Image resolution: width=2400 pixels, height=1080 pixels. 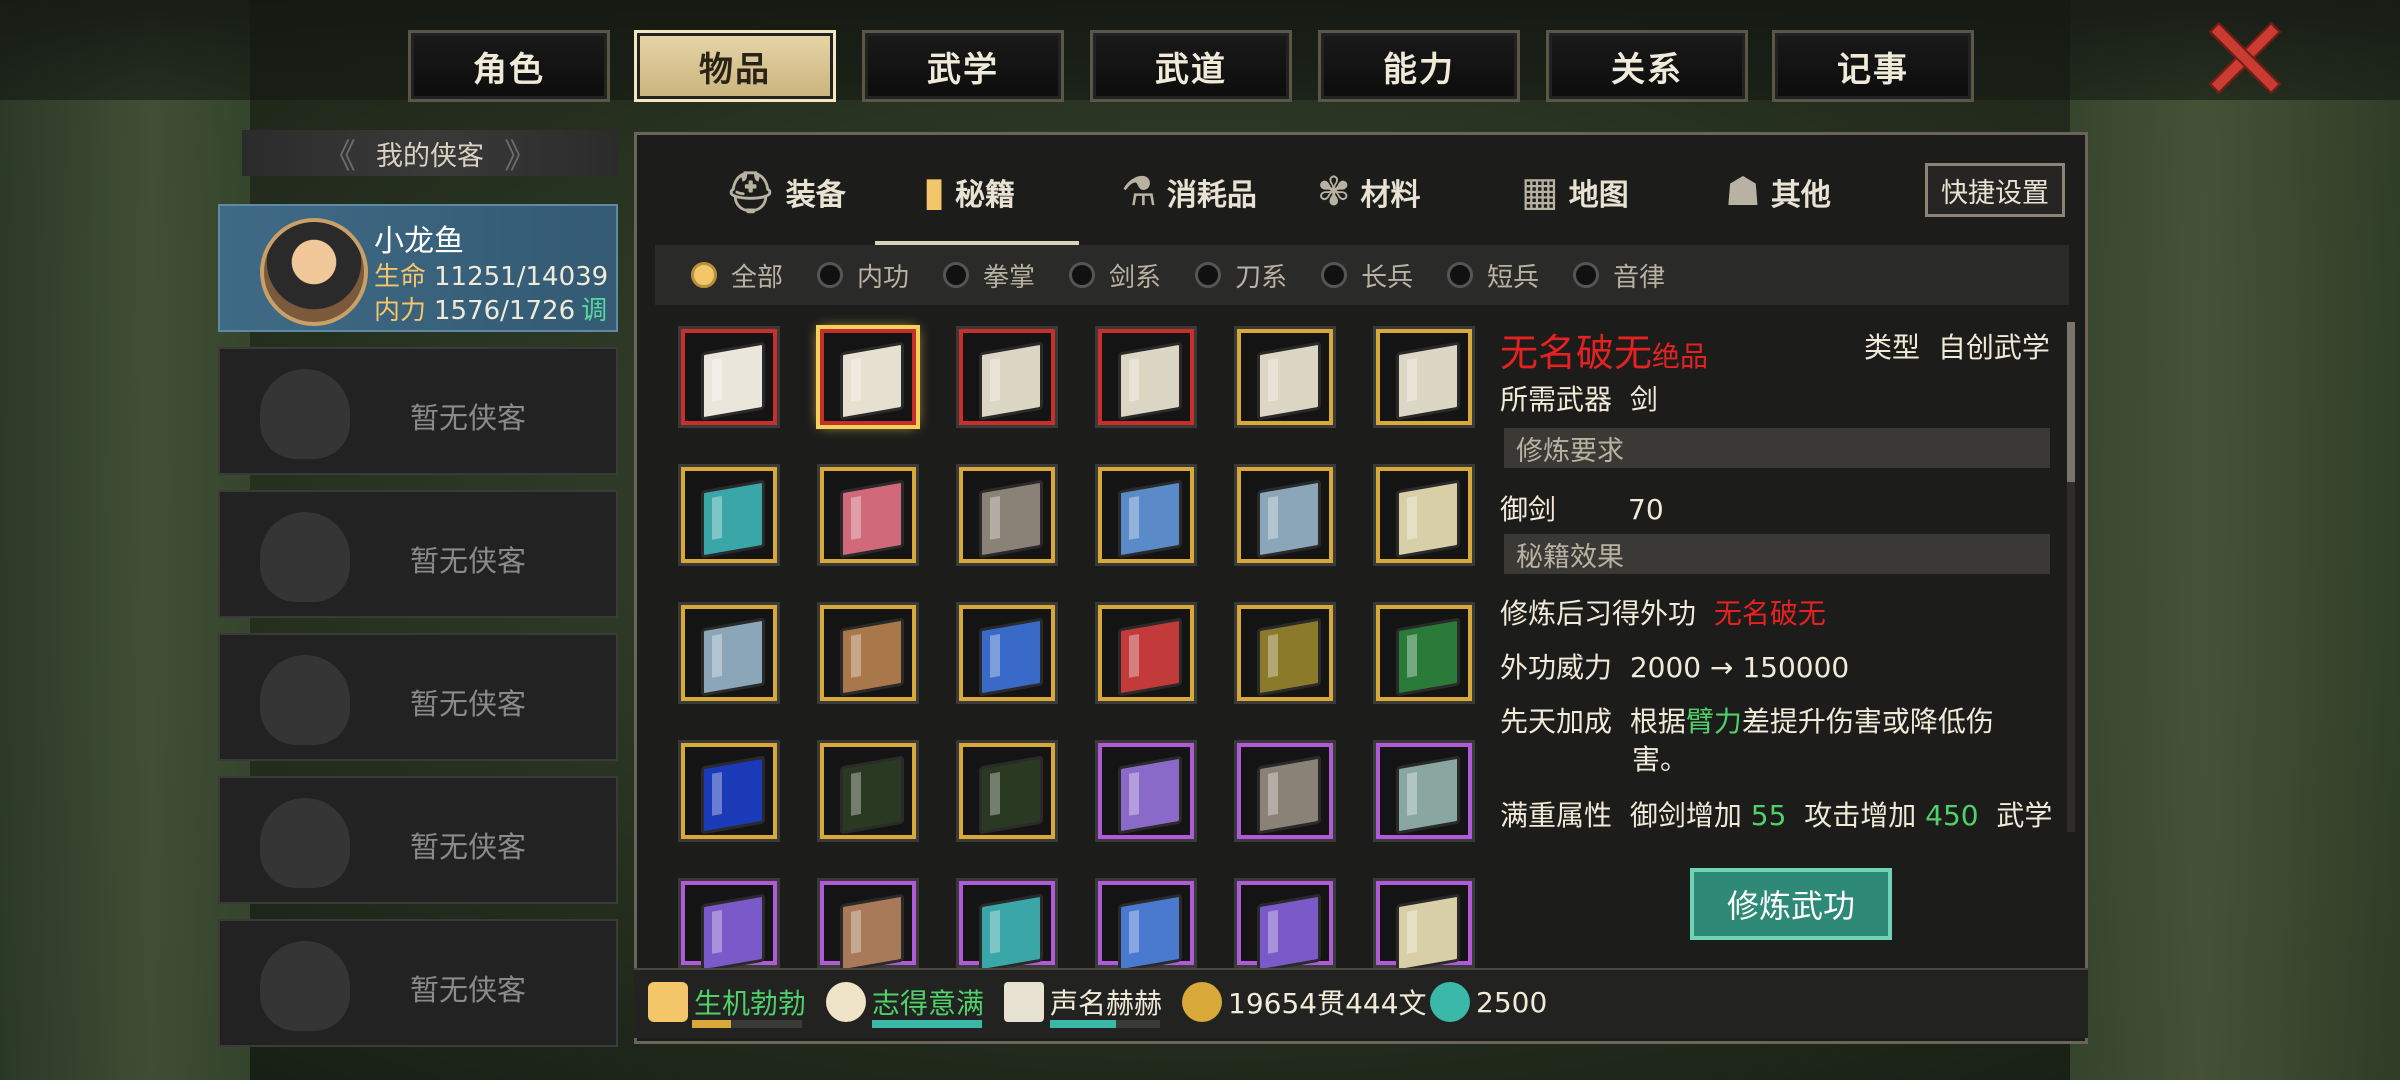 What do you see at coordinates (1791, 904) in the screenshot?
I see `train-martial-art-button: 修炼武功` at bounding box center [1791, 904].